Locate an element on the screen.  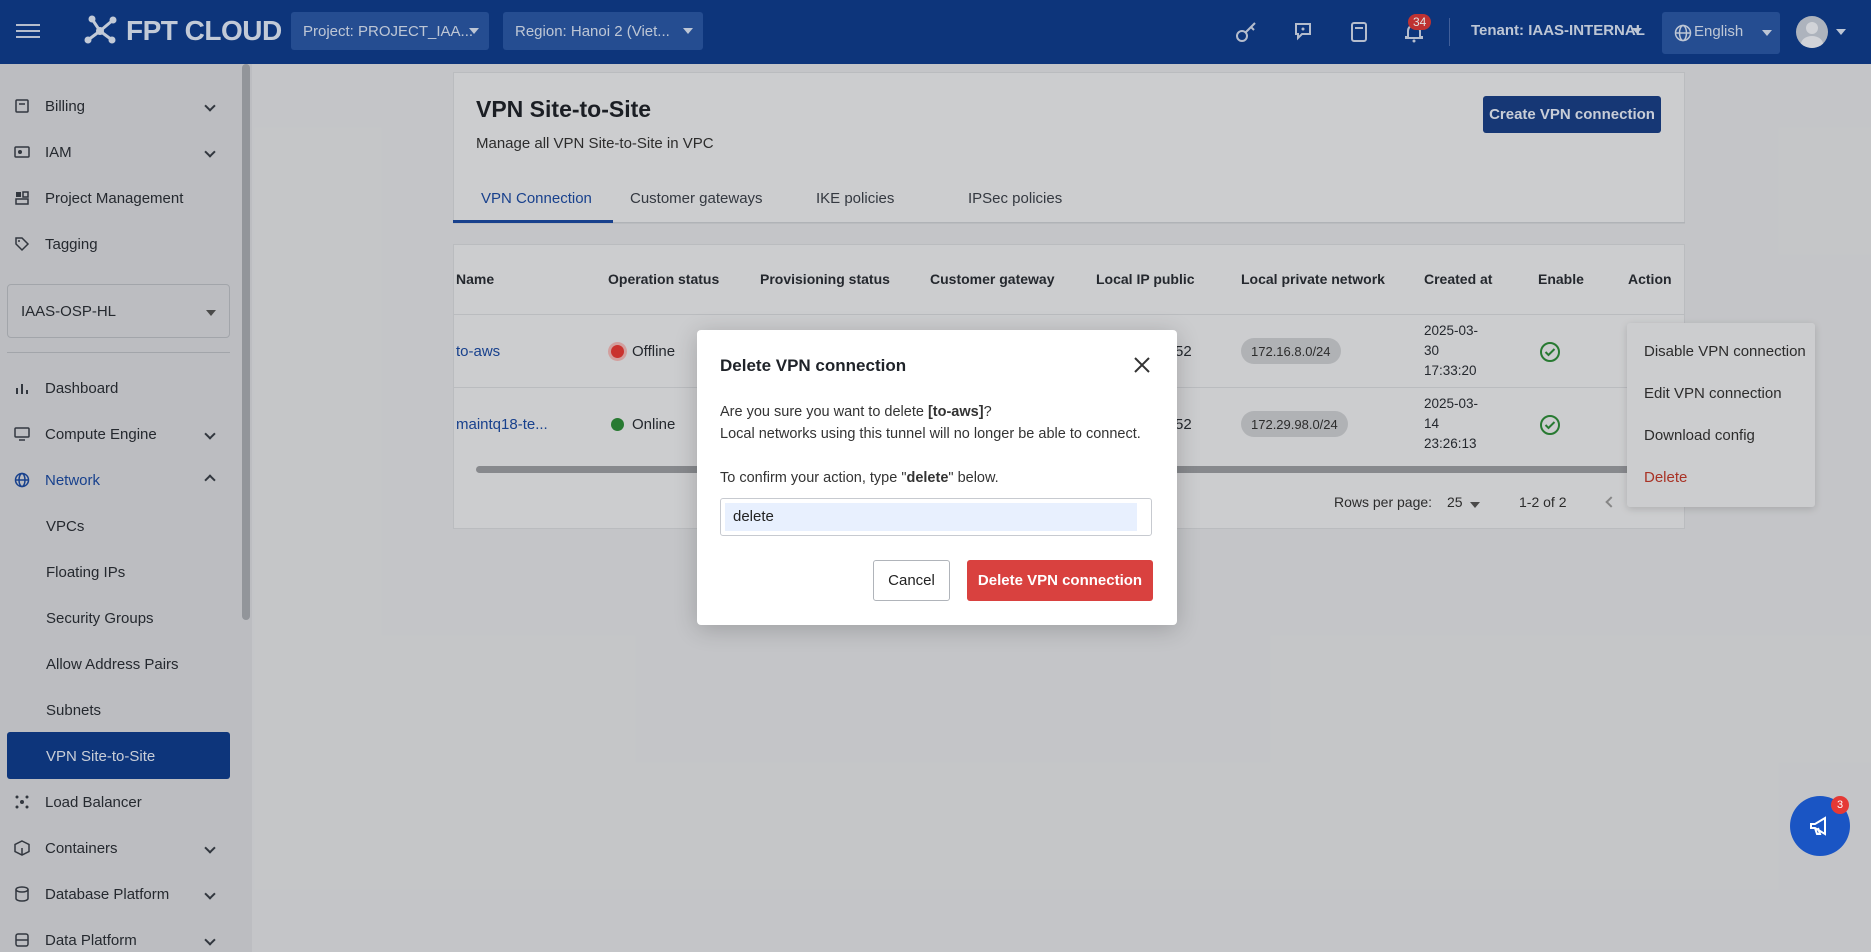
megaphone-icon is located at coordinates (1818, 826).